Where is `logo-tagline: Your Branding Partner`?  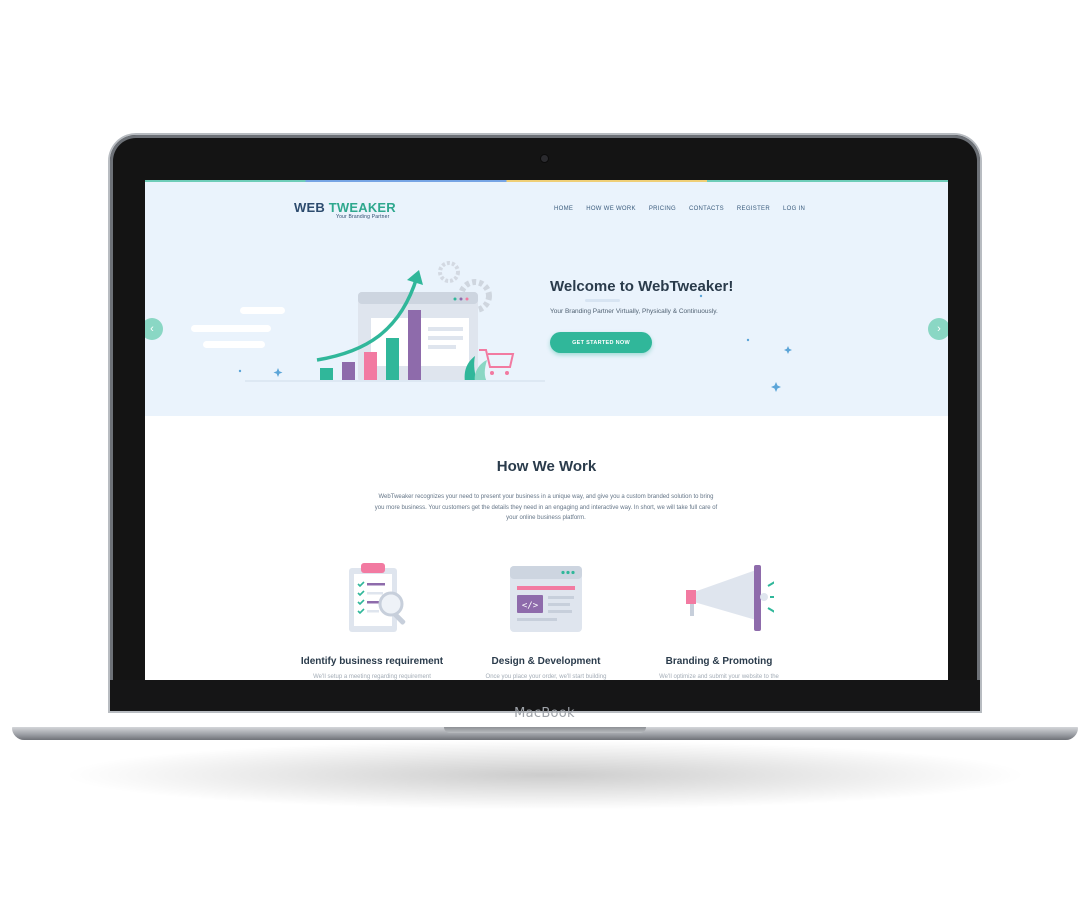
logo-tagline: Your Branding Partner is located at coordinates (363, 217).